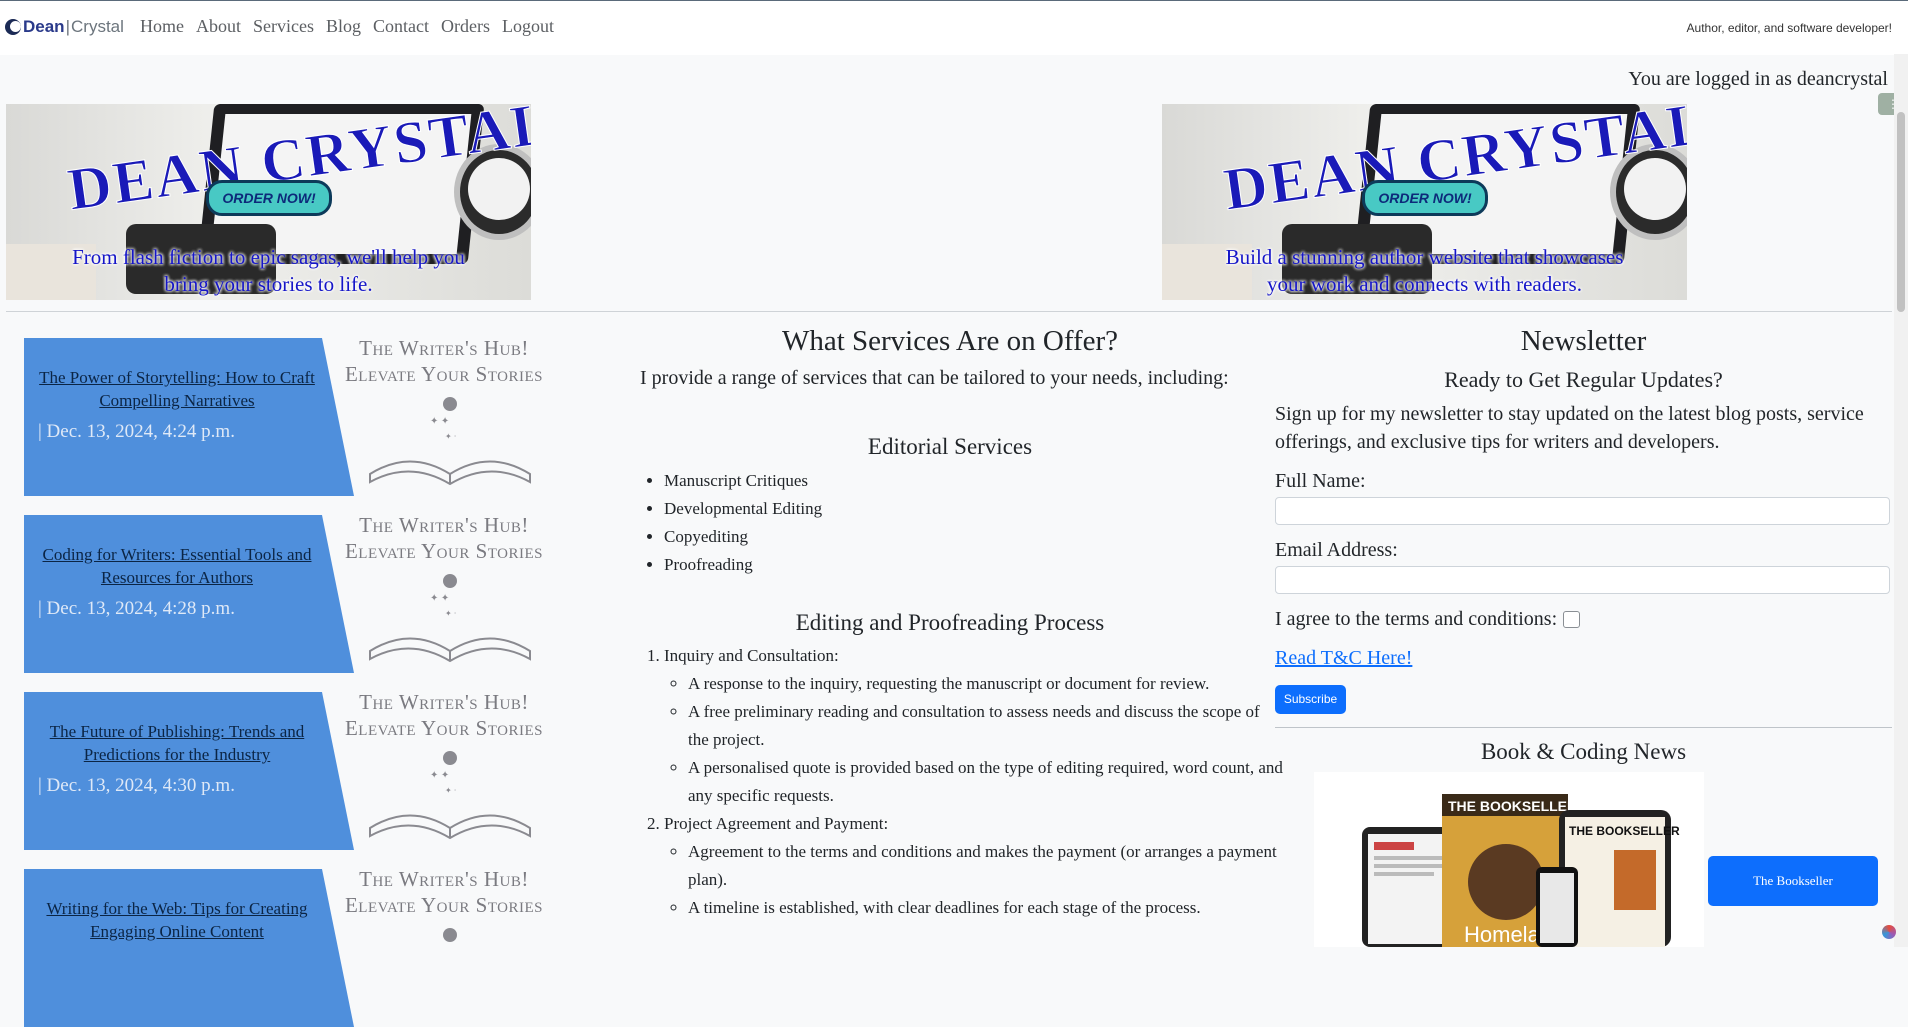 Image resolution: width=1908 pixels, height=1027 pixels. What do you see at coordinates (1793, 881) in the screenshot?
I see `bookseller-button: The Bookseller` at bounding box center [1793, 881].